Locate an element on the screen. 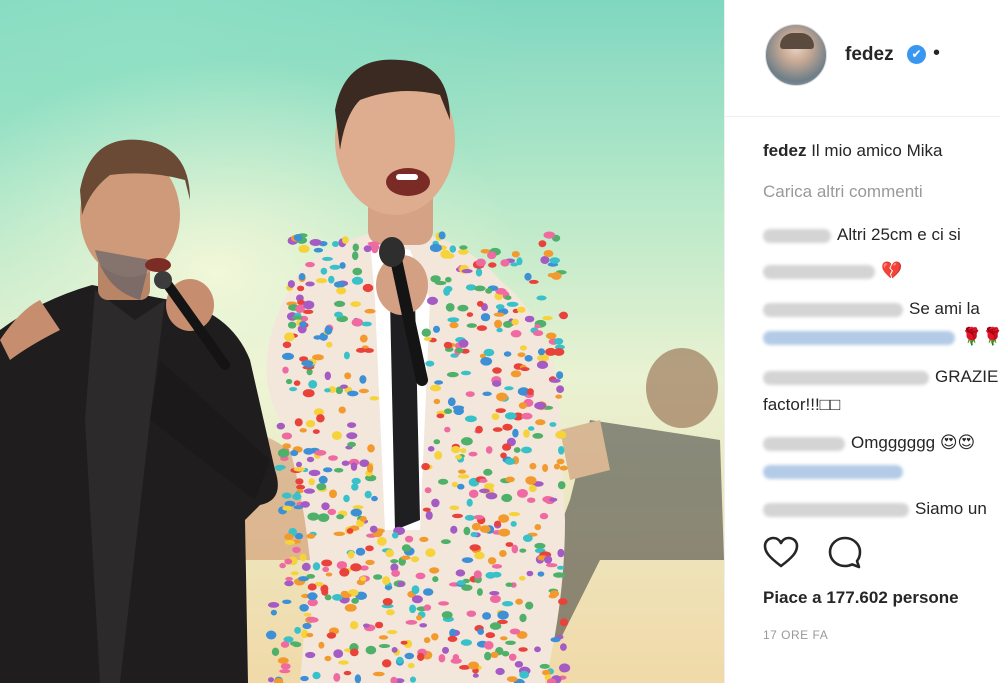 This screenshot has height=683, width=1000. comment-row-continued: factor!!!□□ is located at coordinates (801, 405).